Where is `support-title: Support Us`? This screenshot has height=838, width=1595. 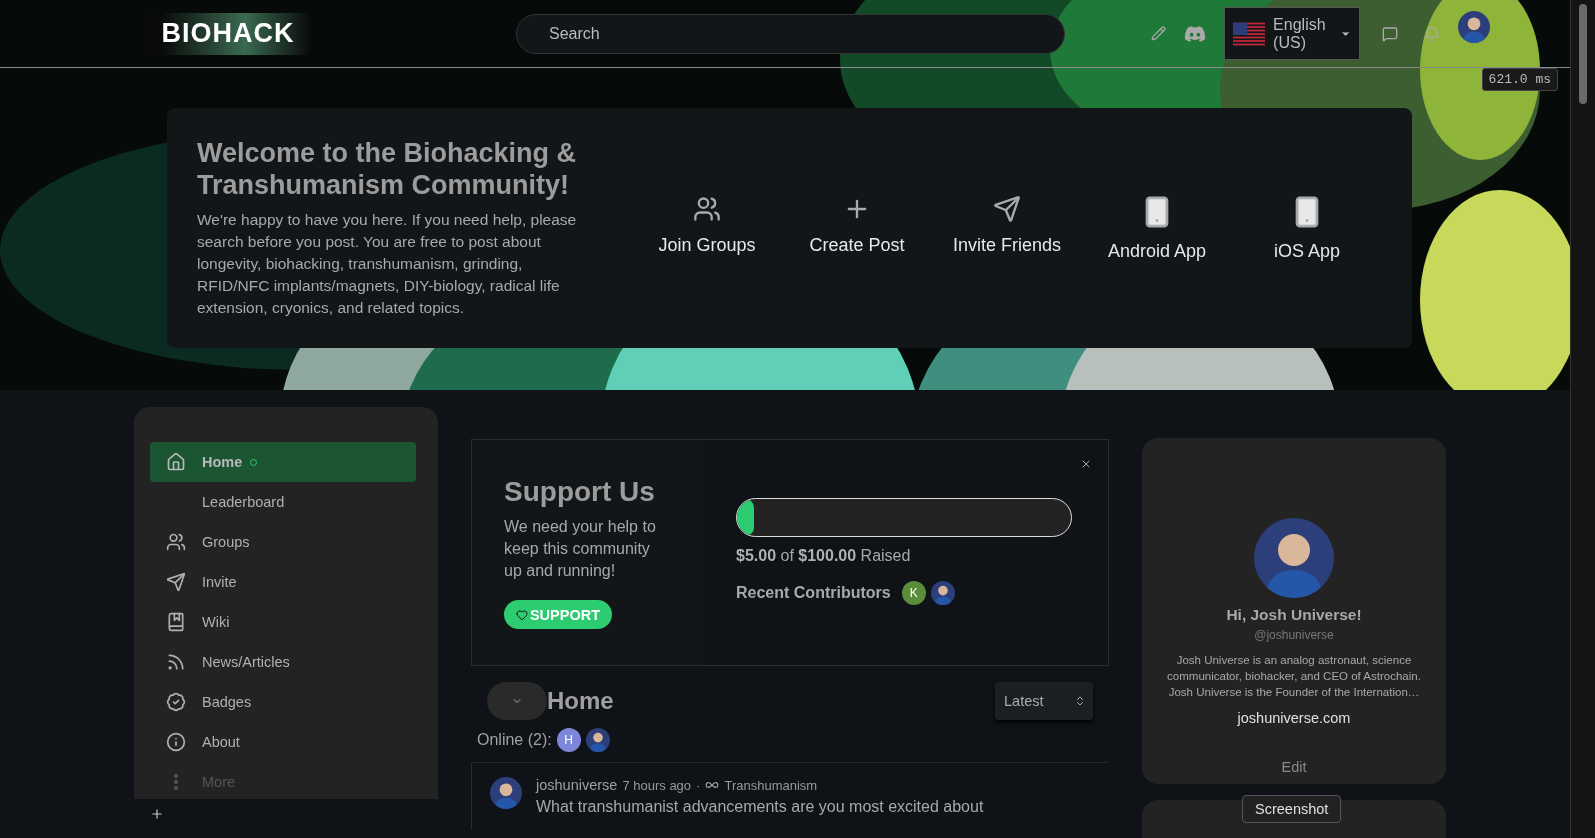
support-title: Support Us is located at coordinates (580, 492).